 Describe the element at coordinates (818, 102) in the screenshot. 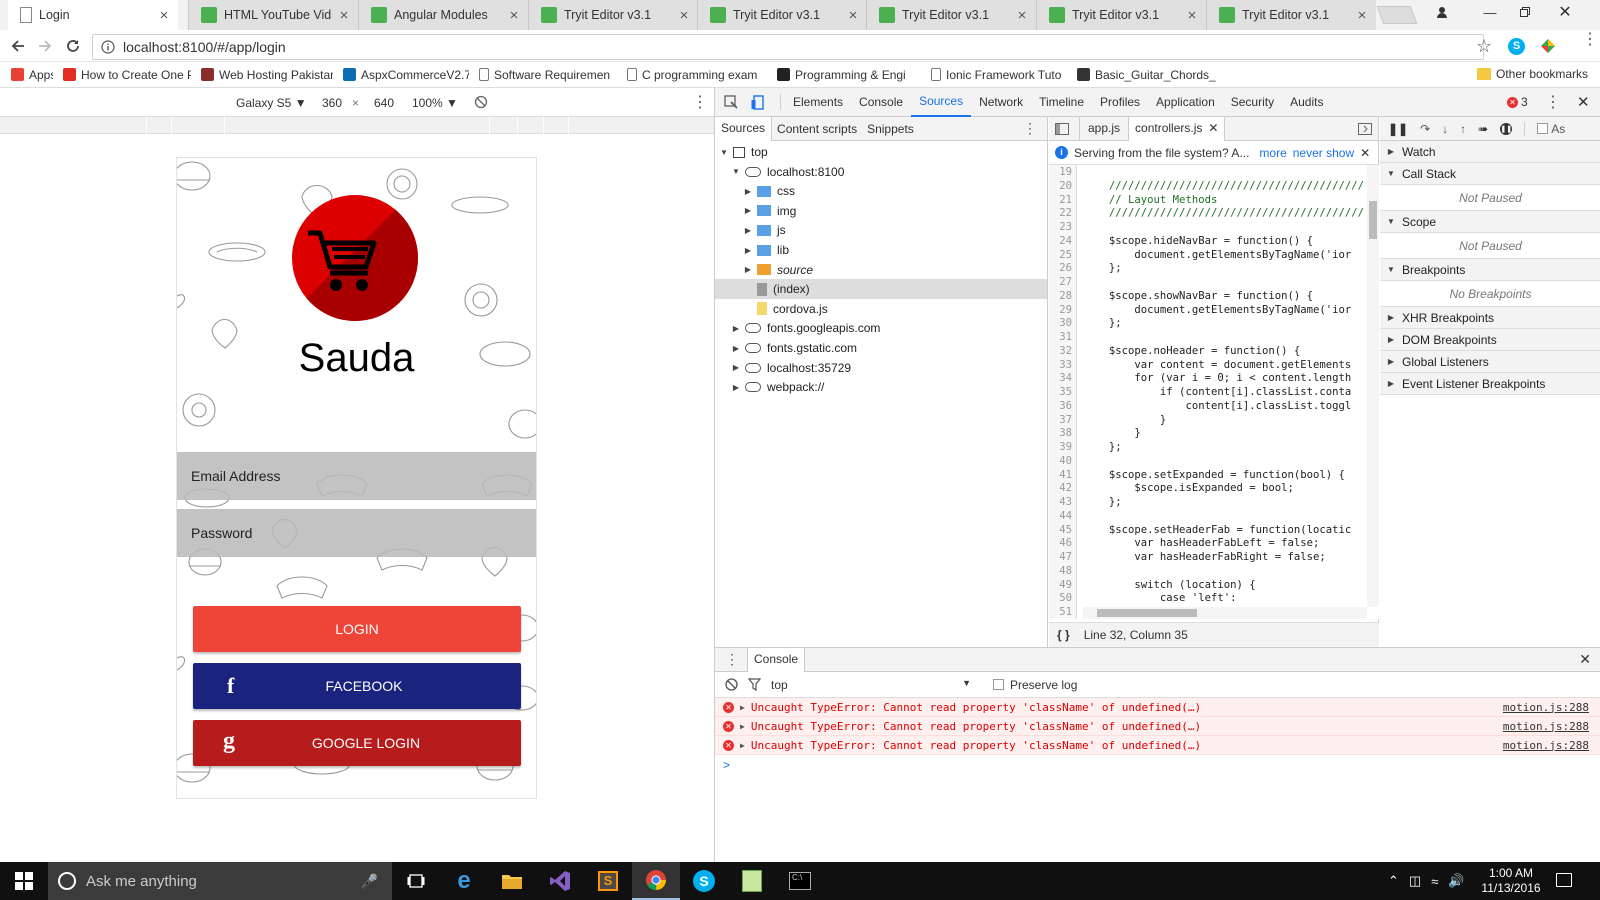

I see `devtools-tab-elements: Elements` at that location.